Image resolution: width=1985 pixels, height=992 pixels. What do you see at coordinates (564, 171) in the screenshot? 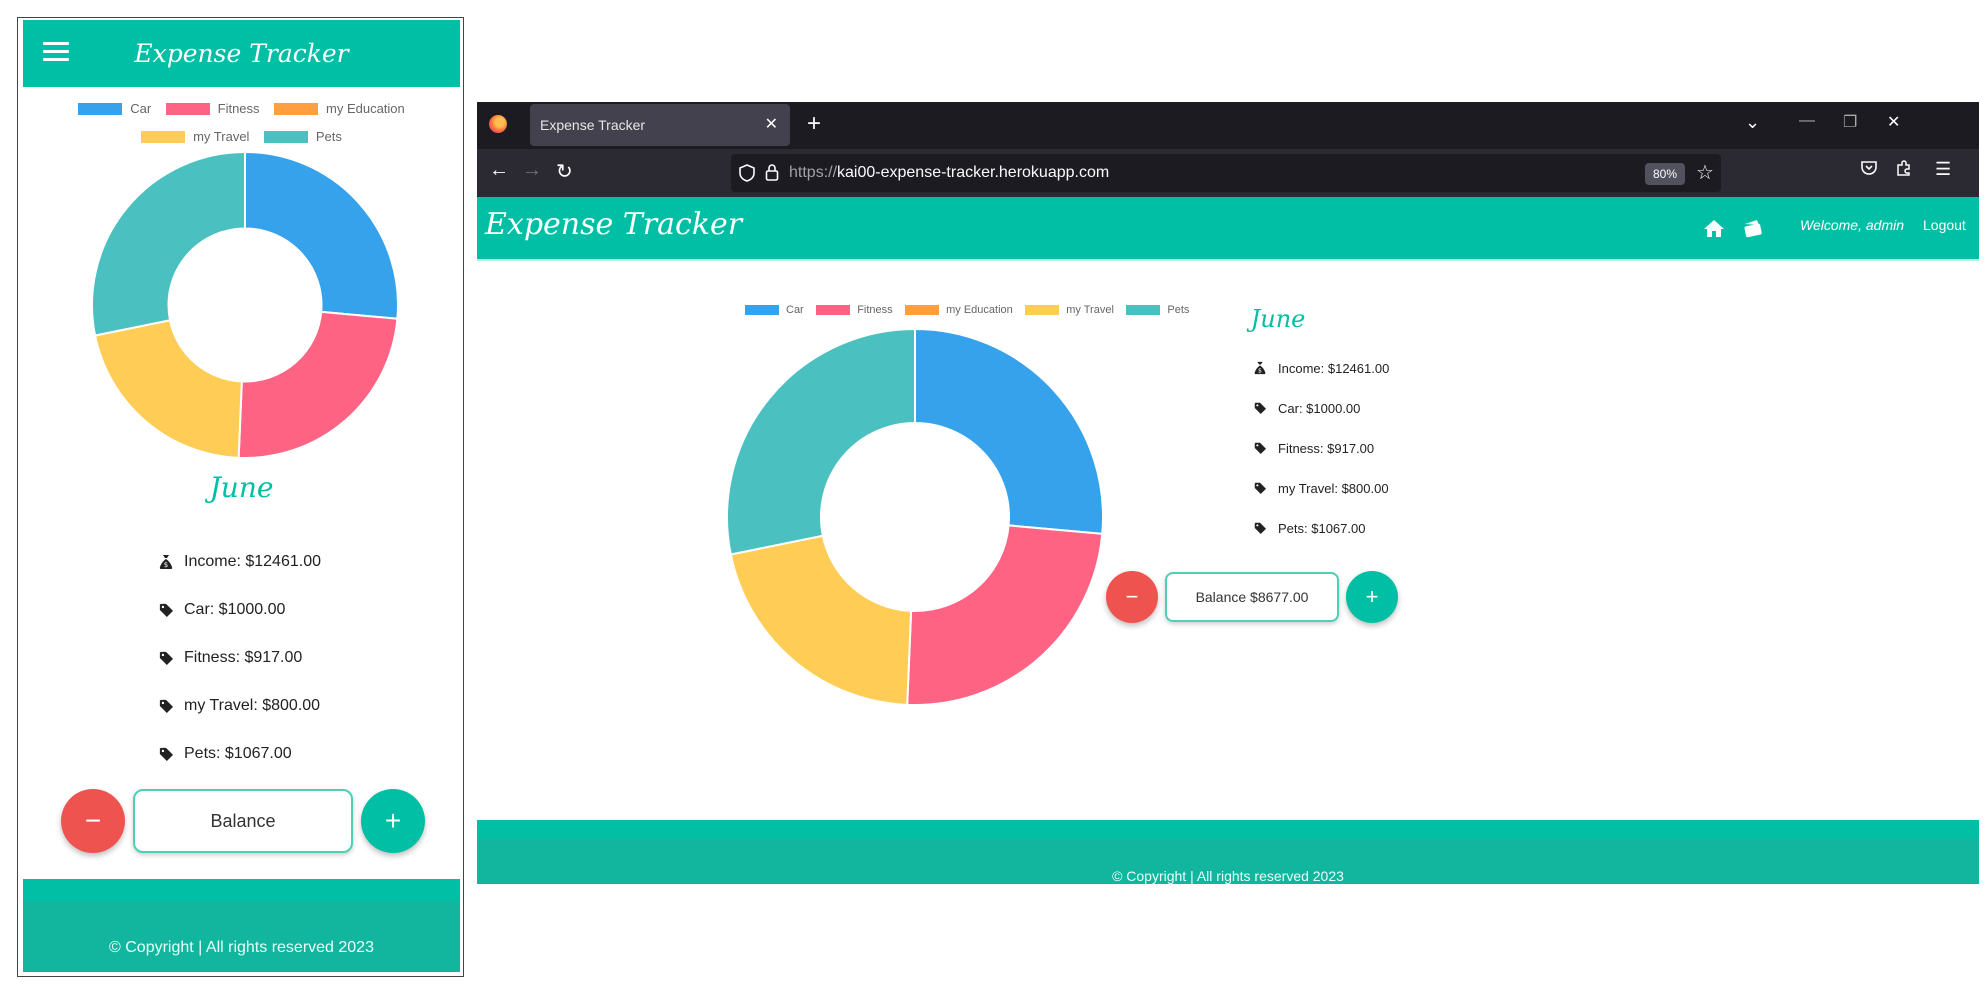
I see `reload-icon: ↻` at bounding box center [564, 171].